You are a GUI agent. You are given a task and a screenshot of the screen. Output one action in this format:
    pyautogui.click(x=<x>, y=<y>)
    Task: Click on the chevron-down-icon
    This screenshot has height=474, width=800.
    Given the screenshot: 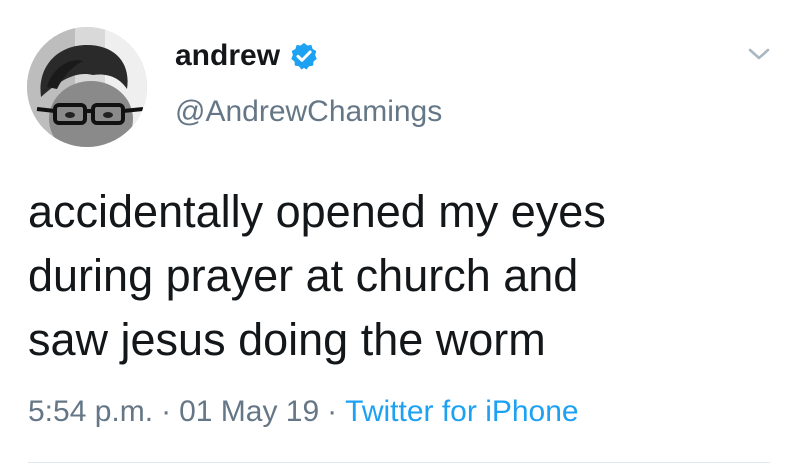 What is the action you would take?
    pyautogui.click(x=759, y=54)
    